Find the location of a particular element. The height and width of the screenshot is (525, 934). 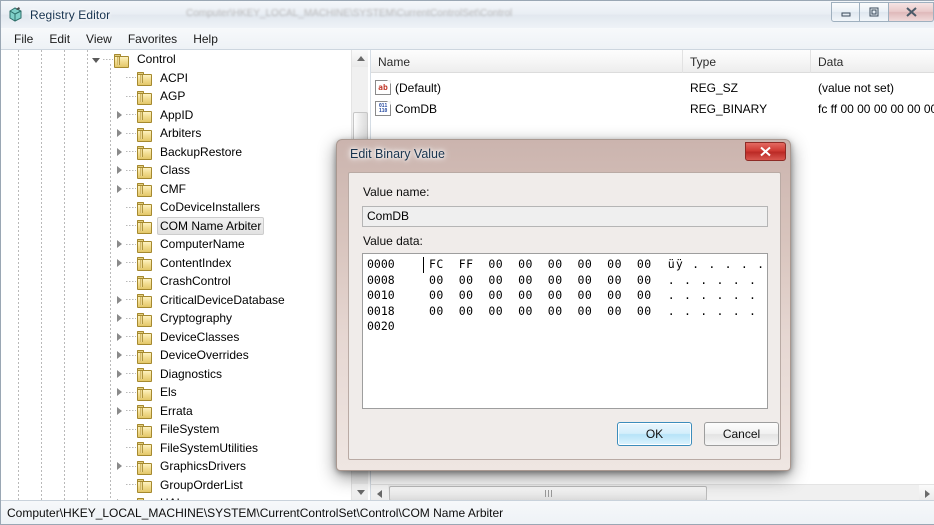

table-row: ab (Default) REG_SZ (value not set) is located at coordinates (652, 87).